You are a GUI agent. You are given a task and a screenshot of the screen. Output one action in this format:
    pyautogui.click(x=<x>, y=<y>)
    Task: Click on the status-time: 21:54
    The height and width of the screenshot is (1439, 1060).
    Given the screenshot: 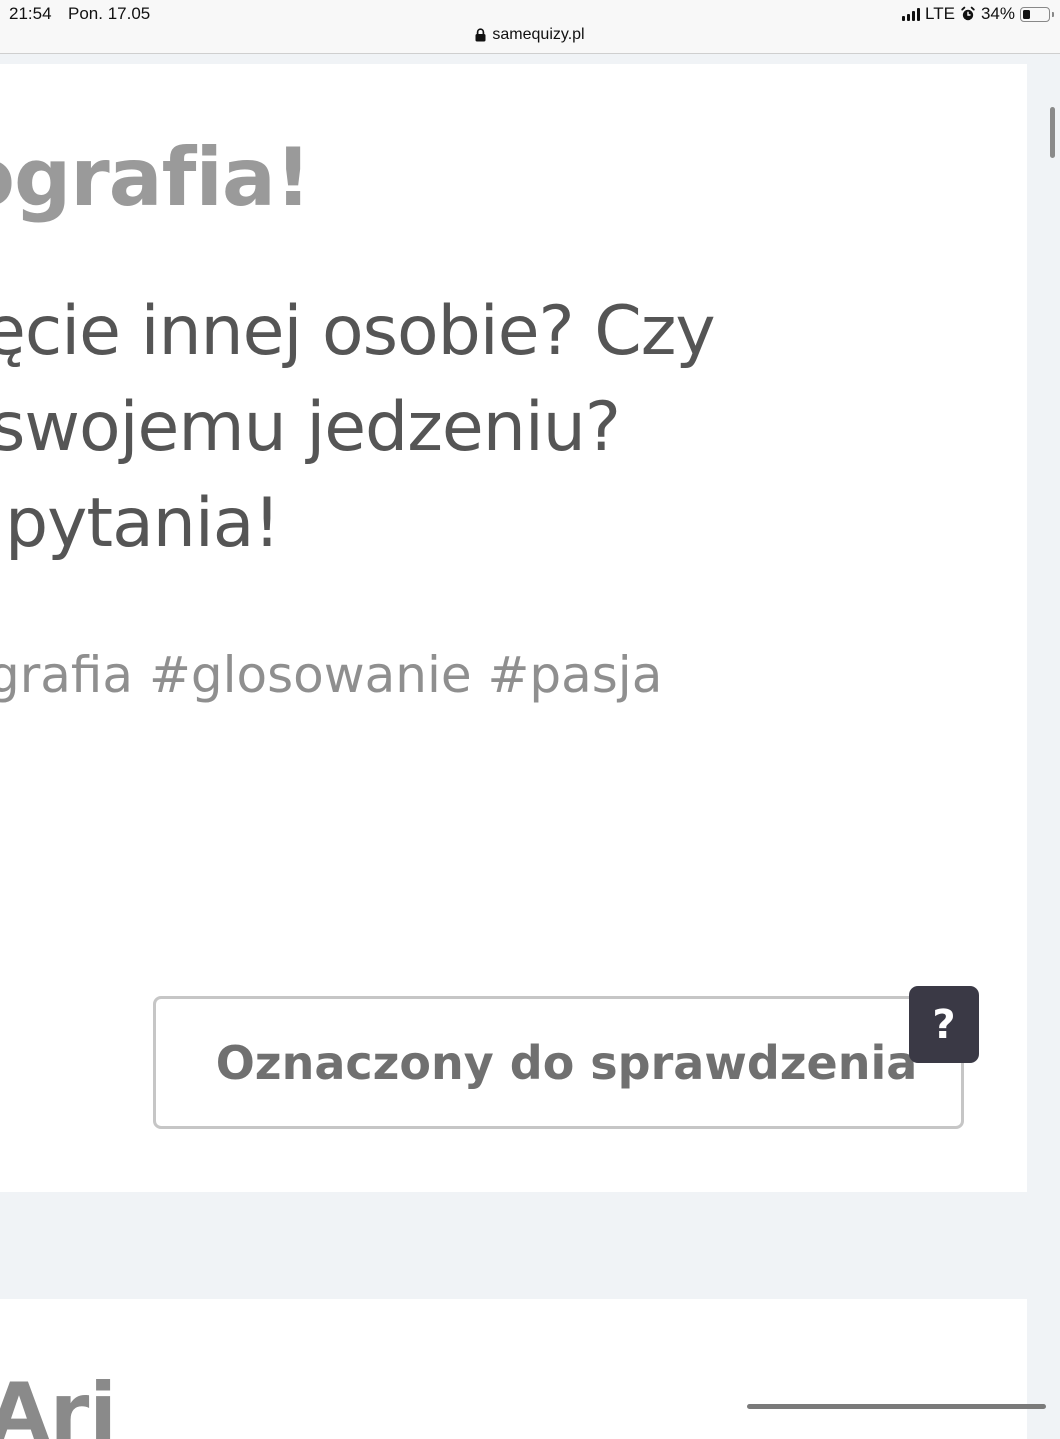 What is the action you would take?
    pyautogui.click(x=30, y=13)
    